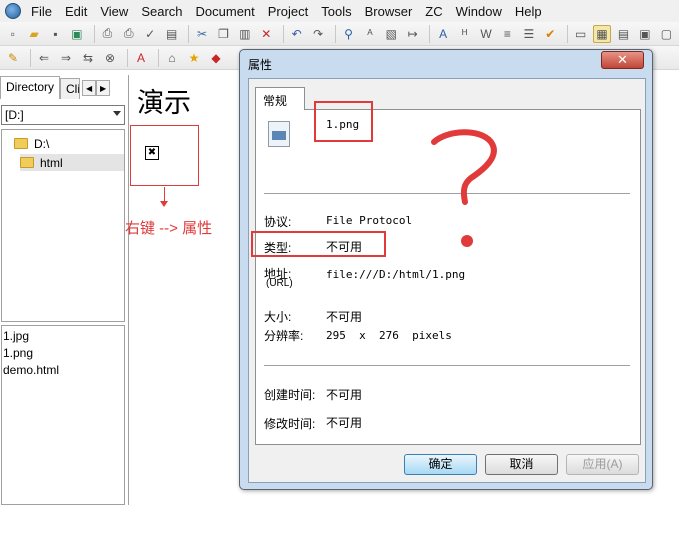  What do you see at coordinates (64, 143) in the screenshot?
I see `tree-item-drive: D:\` at bounding box center [64, 143].